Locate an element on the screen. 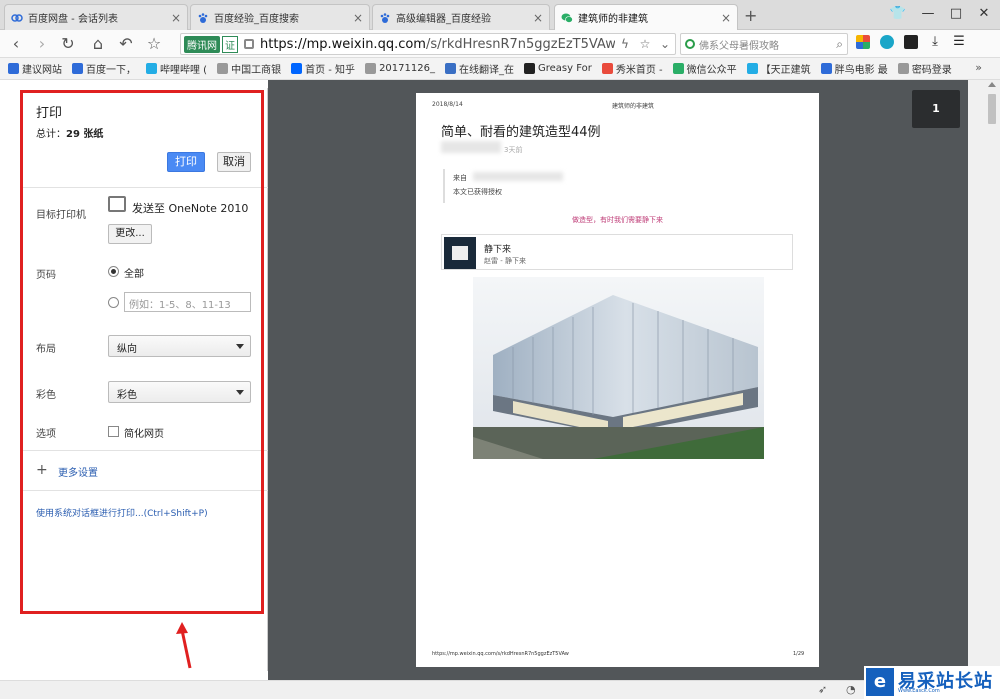 The height and width of the screenshot is (699, 1000). bookmark-item: 胖鸟电影 最 is located at coordinates (854, 68).